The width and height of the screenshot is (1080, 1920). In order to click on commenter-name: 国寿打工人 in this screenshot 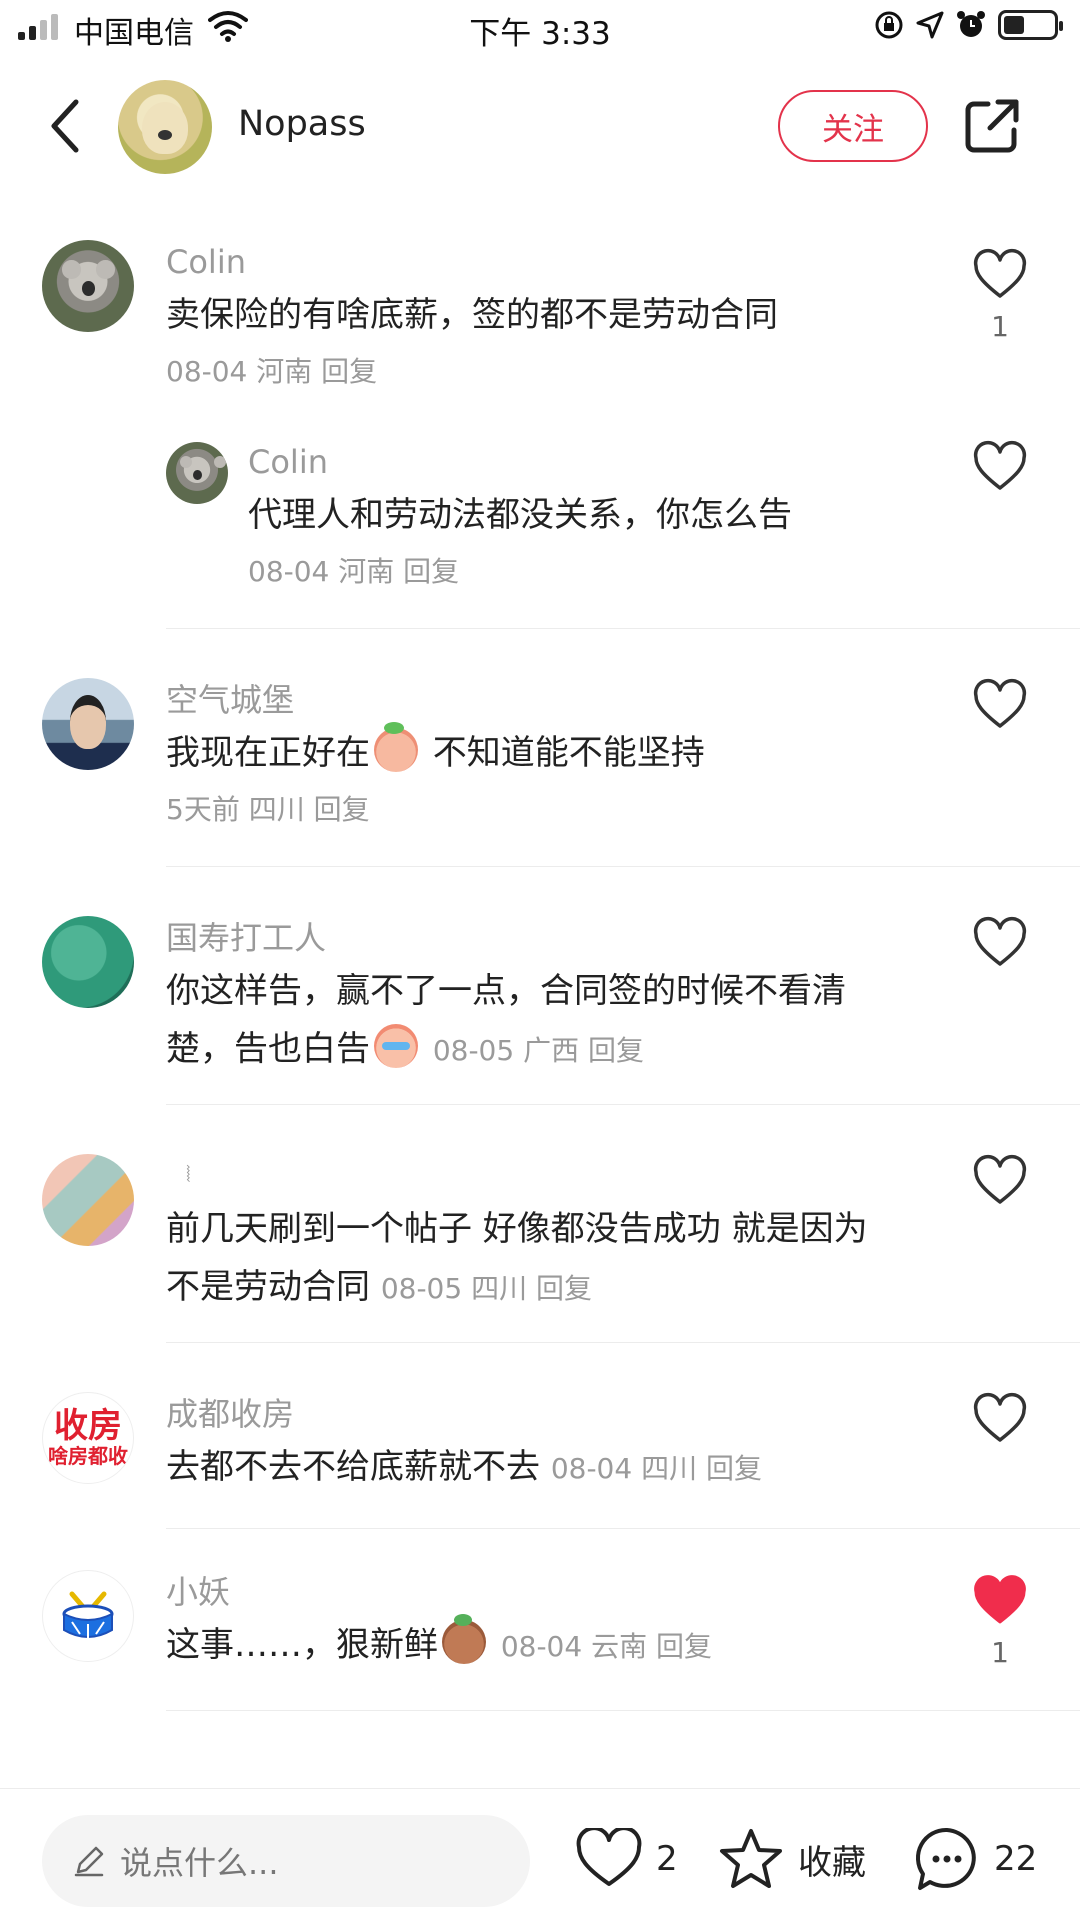, I will do `click(556, 938)`.